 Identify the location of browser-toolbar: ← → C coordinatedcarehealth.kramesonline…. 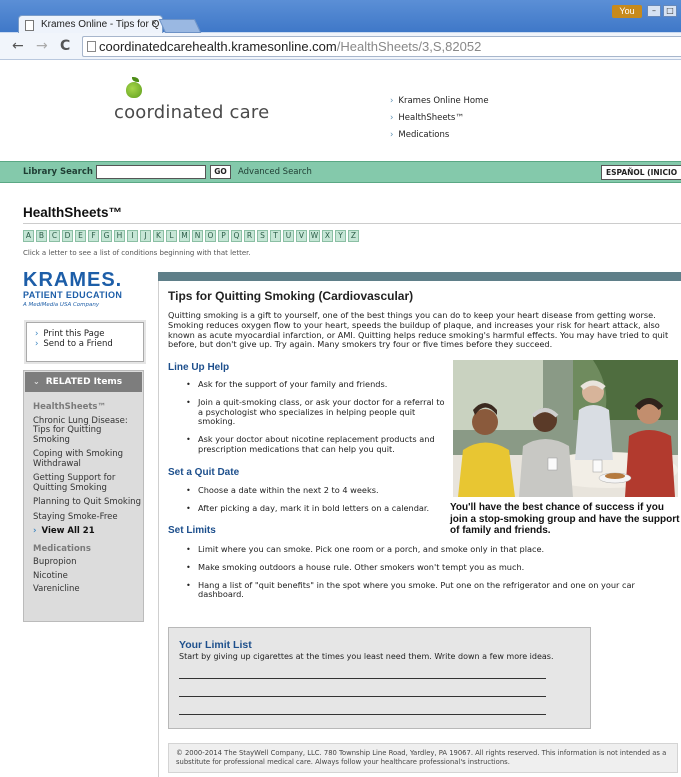
(340, 46).